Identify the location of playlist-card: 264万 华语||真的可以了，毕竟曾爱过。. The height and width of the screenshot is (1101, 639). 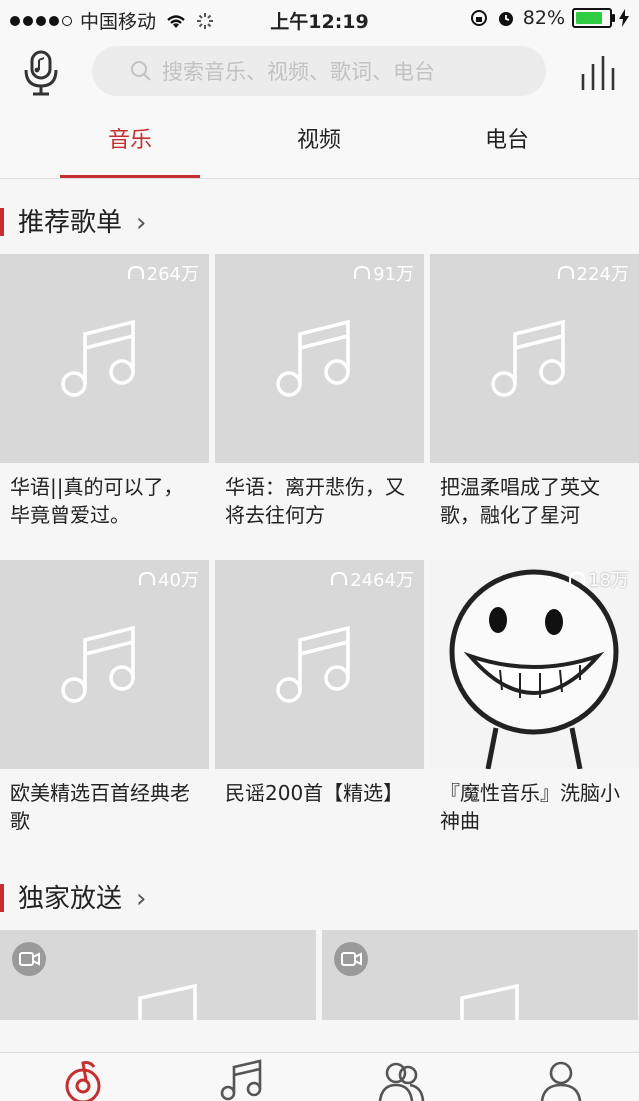
(104, 407).